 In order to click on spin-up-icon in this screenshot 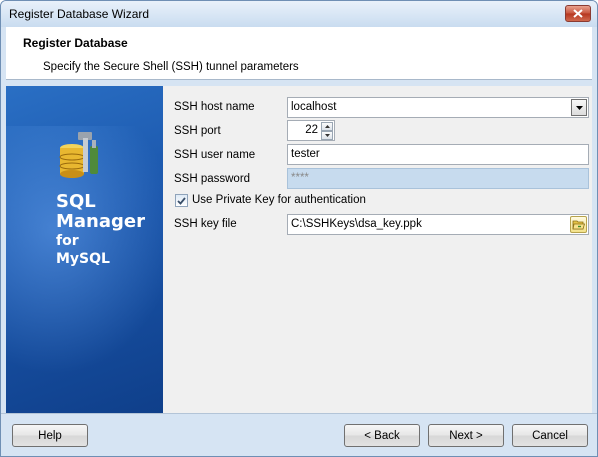, I will do `click(327, 126)`.